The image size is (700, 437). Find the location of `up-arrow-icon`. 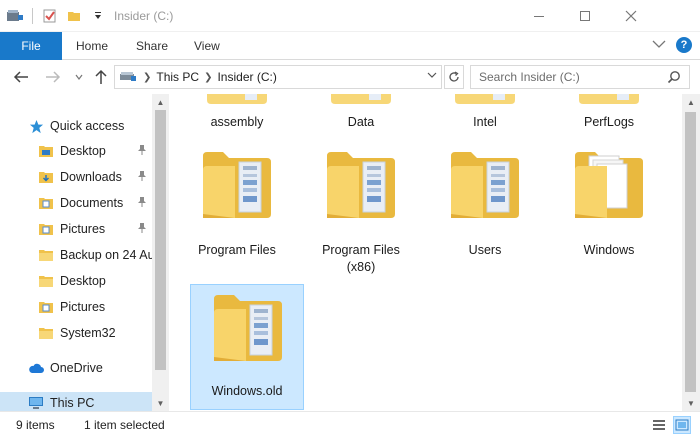

up-arrow-icon is located at coordinates (101, 77).